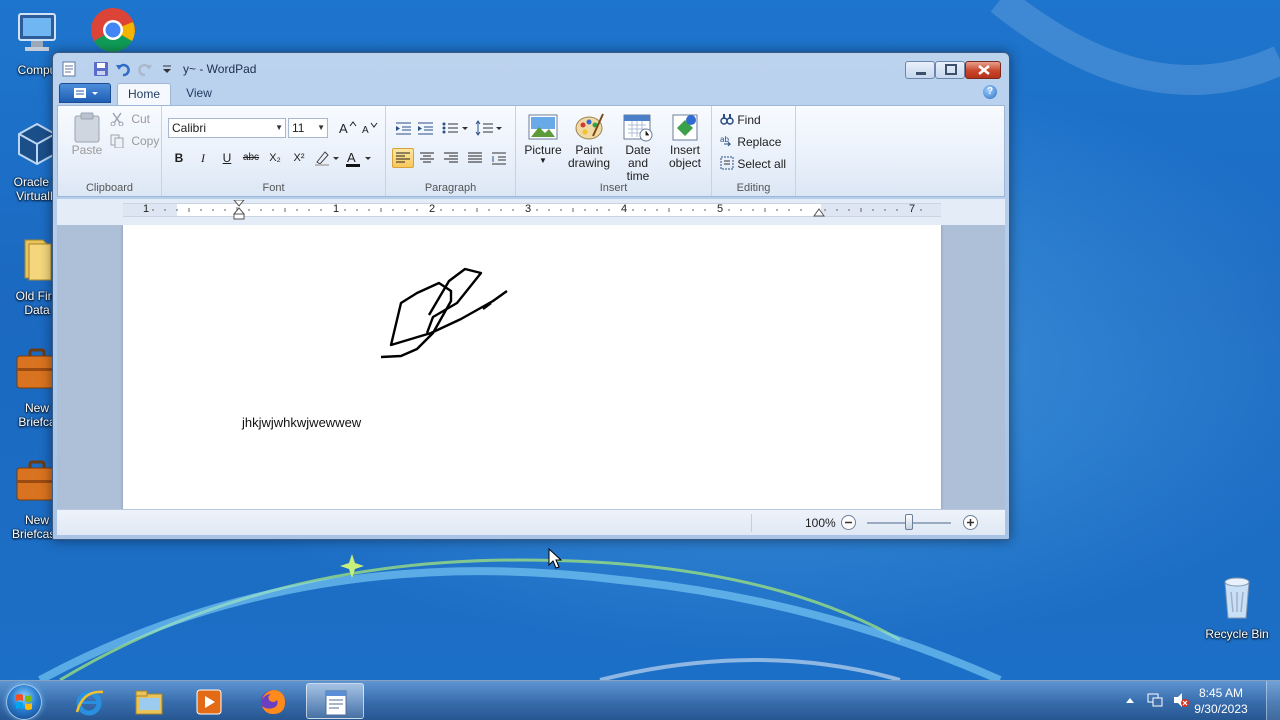 Image resolution: width=1280 pixels, height=720 pixels. I want to click on taskbar-wordpad, so click(335, 701).